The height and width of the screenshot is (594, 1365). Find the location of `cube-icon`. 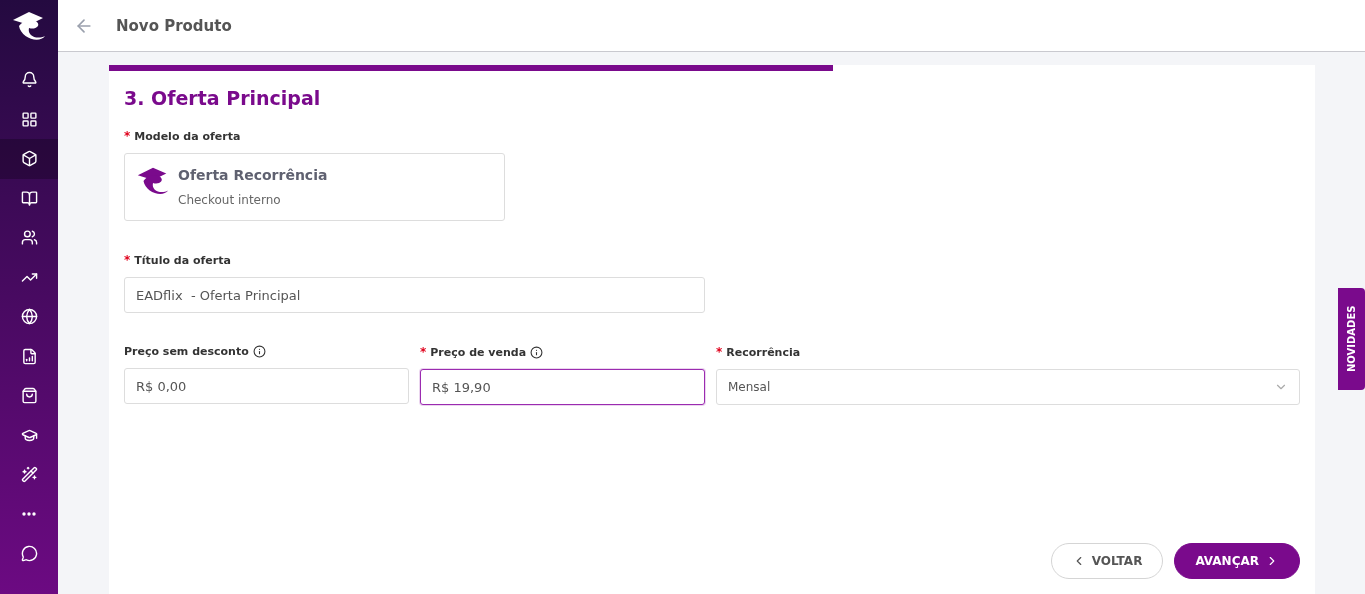

cube-icon is located at coordinates (29, 159).